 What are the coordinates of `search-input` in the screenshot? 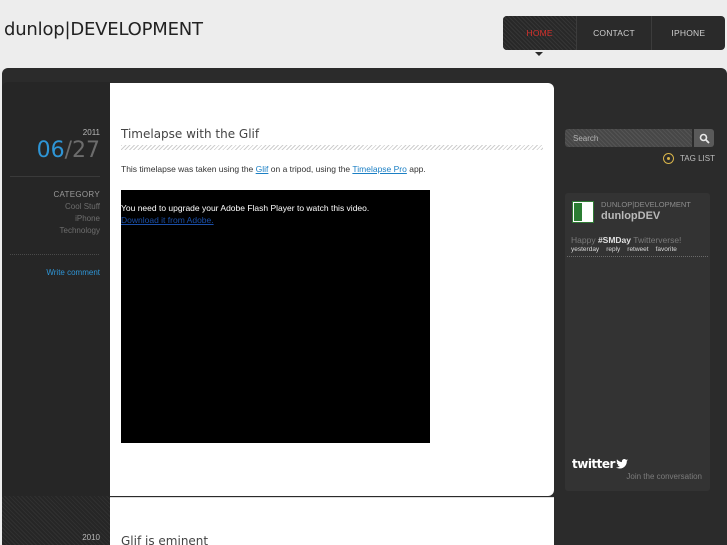 It's located at (628, 138).